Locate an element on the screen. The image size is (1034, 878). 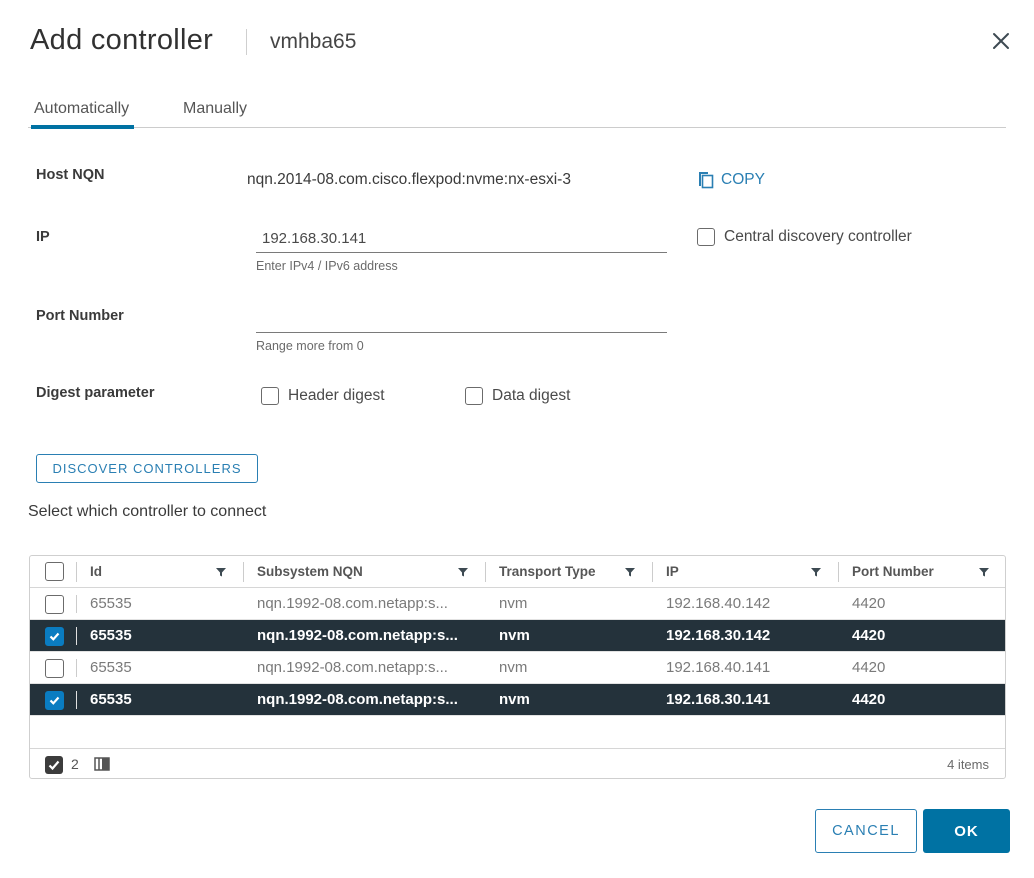
item-count: 4 items is located at coordinates (968, 764).